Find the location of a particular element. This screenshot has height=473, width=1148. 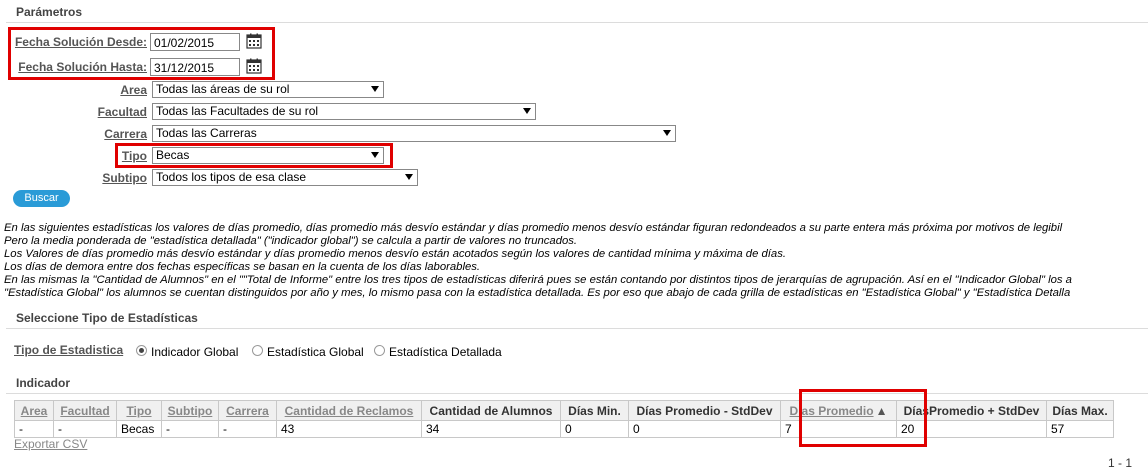

col-header-carrera: Carrera is located at coordinates (247, 410).